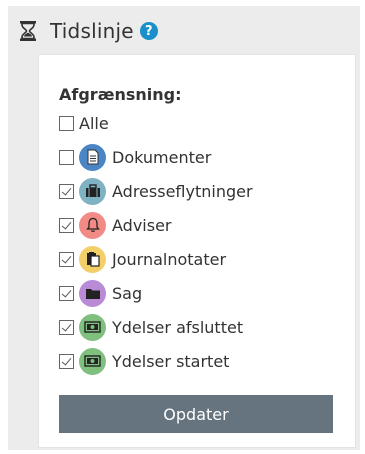  What do you see at coordinates (182, 191) in the screenshot?
I see `option-label: Adresseflytninger` at bounding box center [182, 191].